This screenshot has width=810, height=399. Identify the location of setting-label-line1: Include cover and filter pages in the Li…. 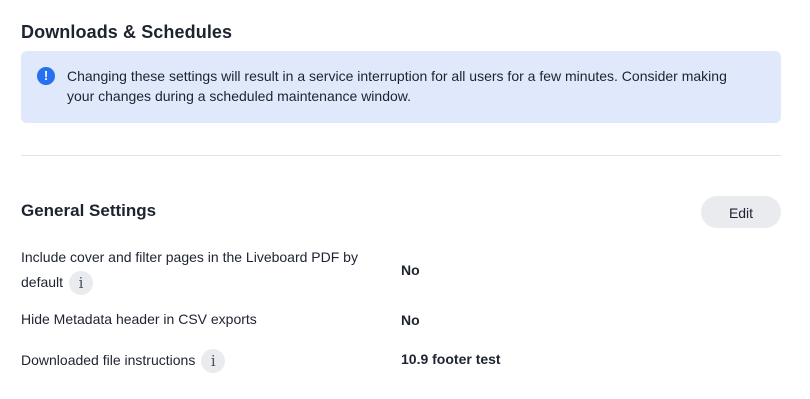
(189, 257).